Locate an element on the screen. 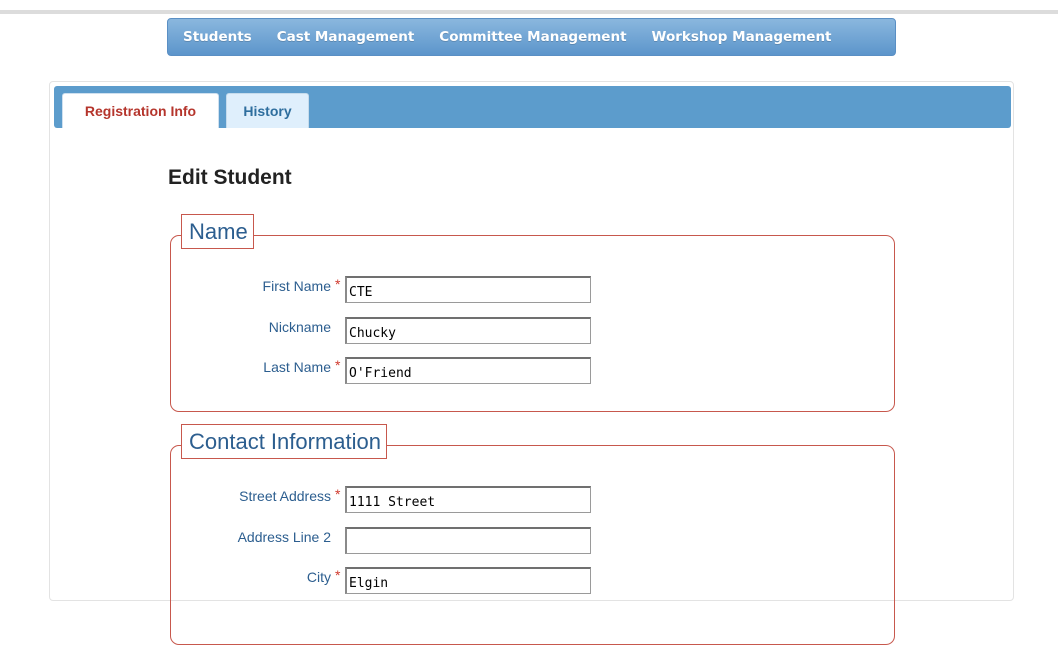 This screenshot has width=1058, height=645. first-name-label: First Name is located at coordinates (296, 286).